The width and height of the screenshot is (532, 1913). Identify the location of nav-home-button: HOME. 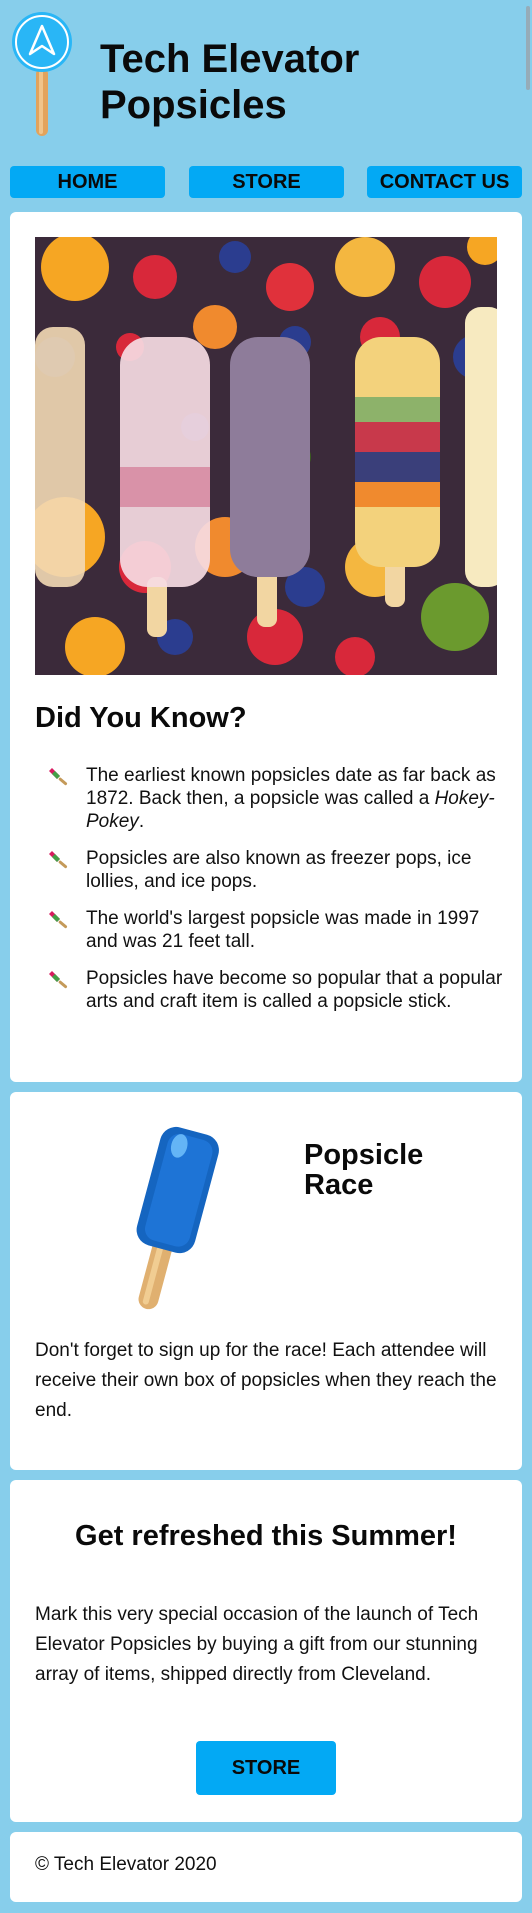
(87, 182).